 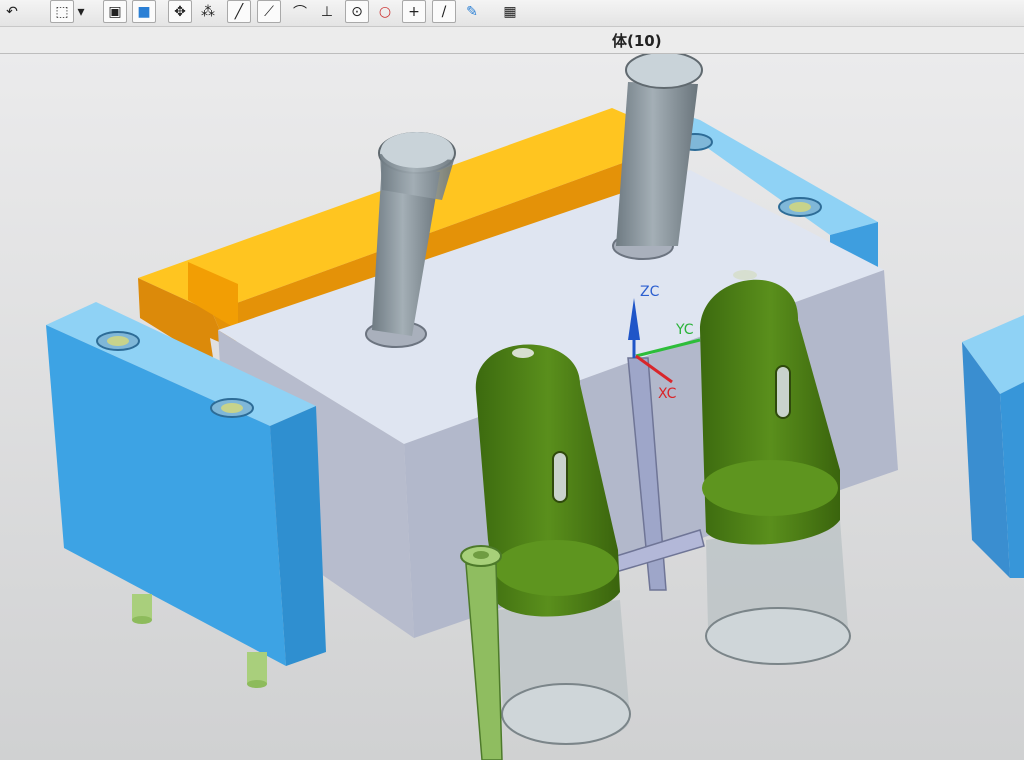 I want to click on line-icon: ╱, so click(x=239, y=11).